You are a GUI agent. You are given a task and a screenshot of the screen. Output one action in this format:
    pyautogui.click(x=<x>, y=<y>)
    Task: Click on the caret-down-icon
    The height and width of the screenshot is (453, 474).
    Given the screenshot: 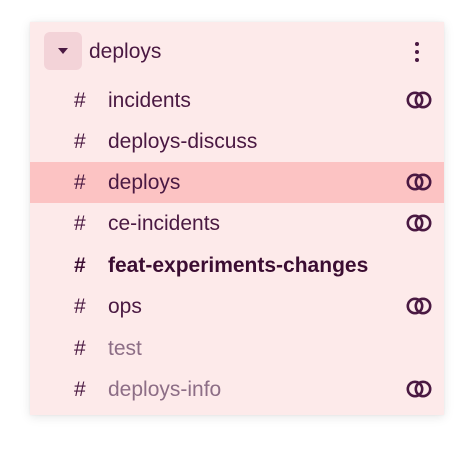 What is the action you would take?
    pyautogui.click(x=63, y=51)
    